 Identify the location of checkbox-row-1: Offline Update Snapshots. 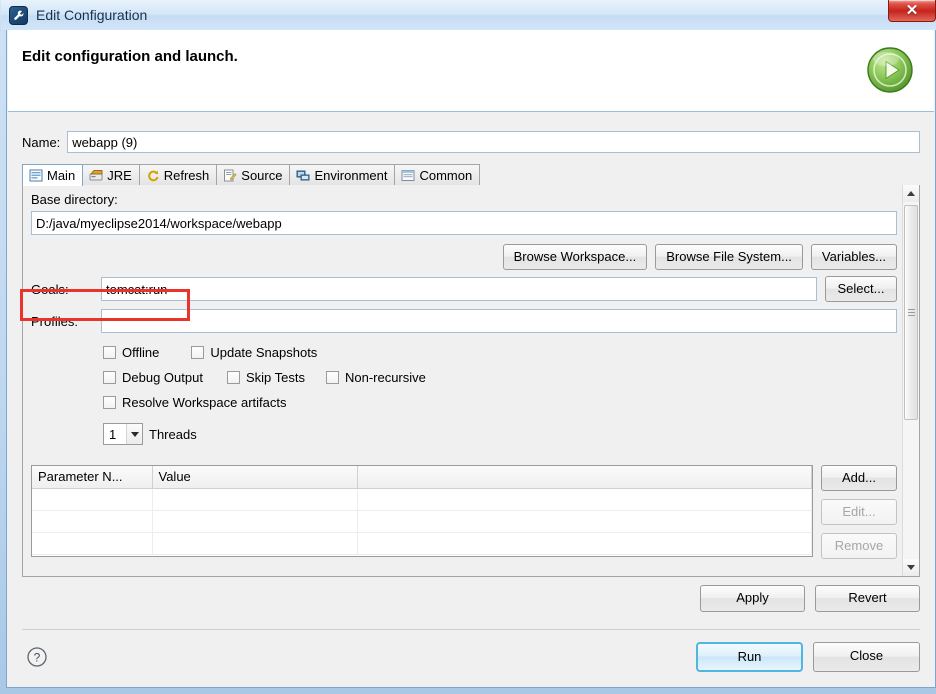
(500, 352).